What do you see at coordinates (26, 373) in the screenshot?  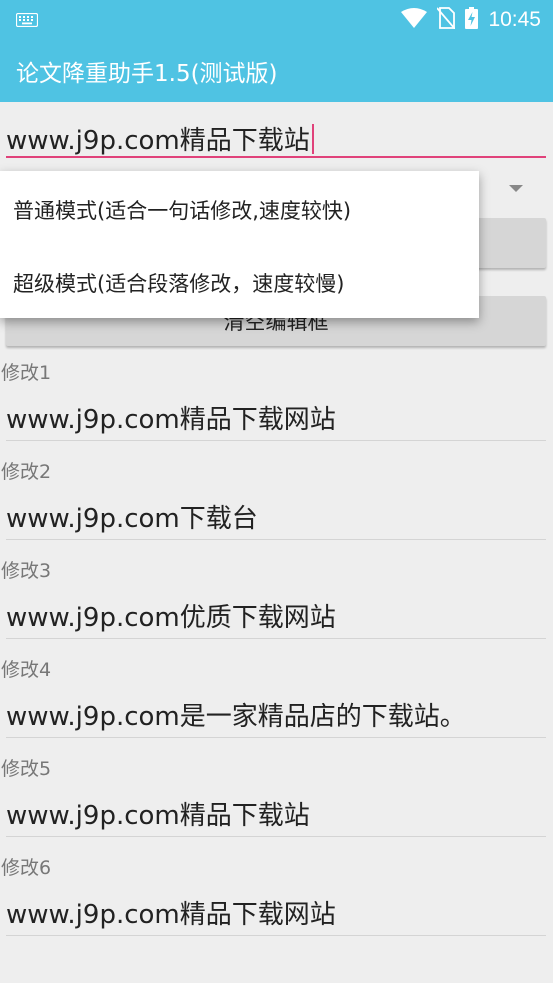 I see `result-label: 修改1` at bounding box center [26, 373].